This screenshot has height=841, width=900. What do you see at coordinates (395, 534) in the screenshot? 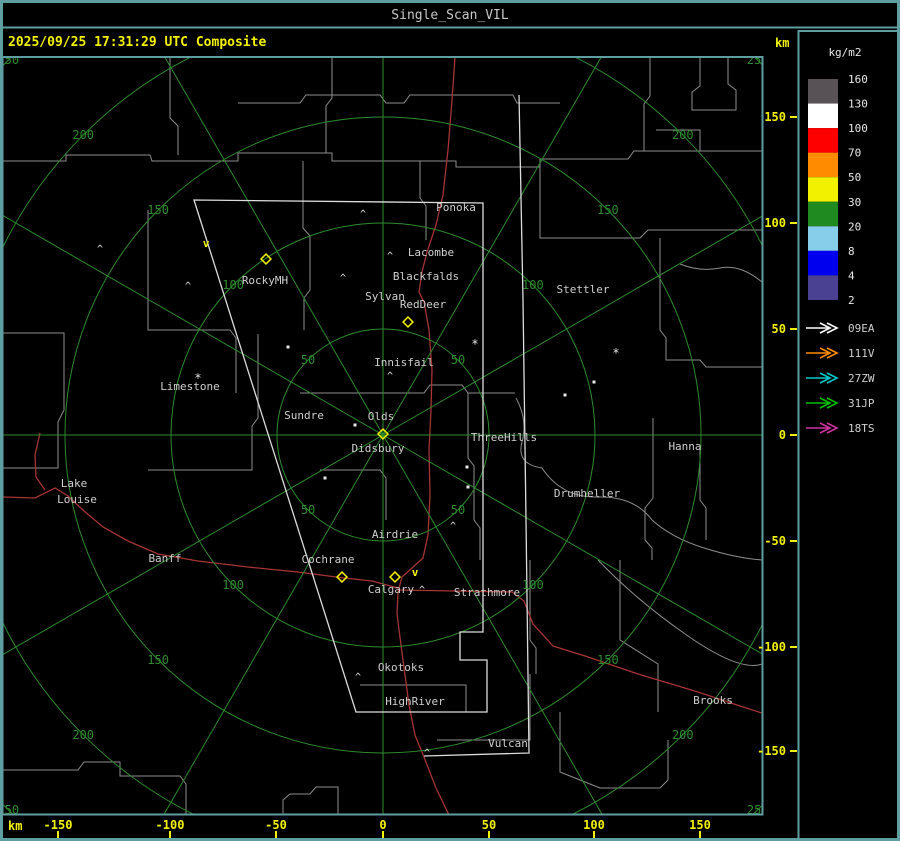
I see `city-label: Airdrie` at bounding box center [395, 534].